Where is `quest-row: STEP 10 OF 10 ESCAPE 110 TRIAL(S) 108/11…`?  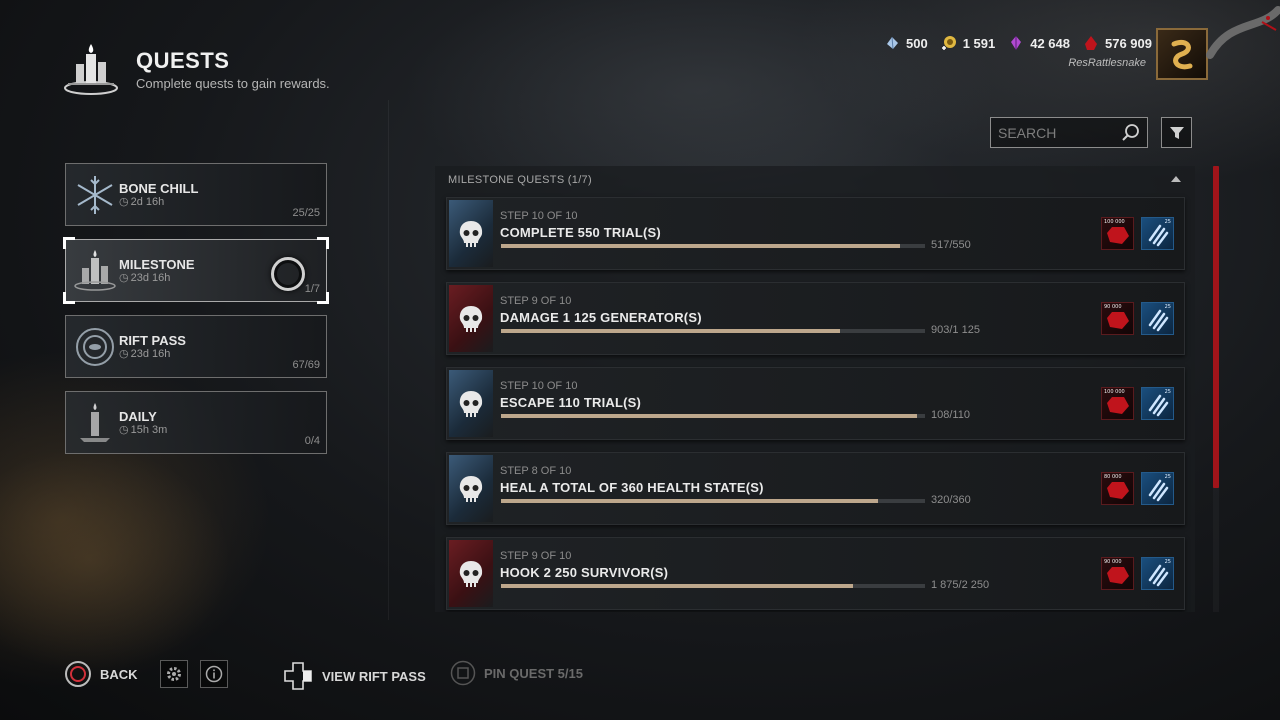 quest-row: STEP 10 OF 10 ESCAPE 110 TRIAL(S) 108/11… is located at coordinates (815, 403).